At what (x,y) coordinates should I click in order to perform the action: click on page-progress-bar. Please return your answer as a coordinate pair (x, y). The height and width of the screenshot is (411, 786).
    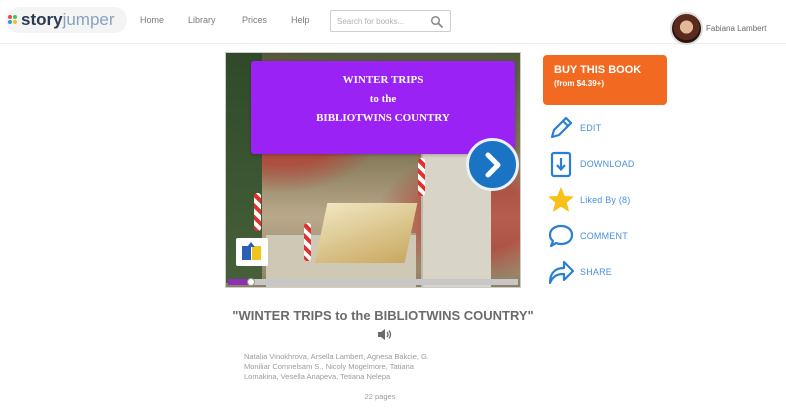
    Looking at the image, I should click on (373, 282).